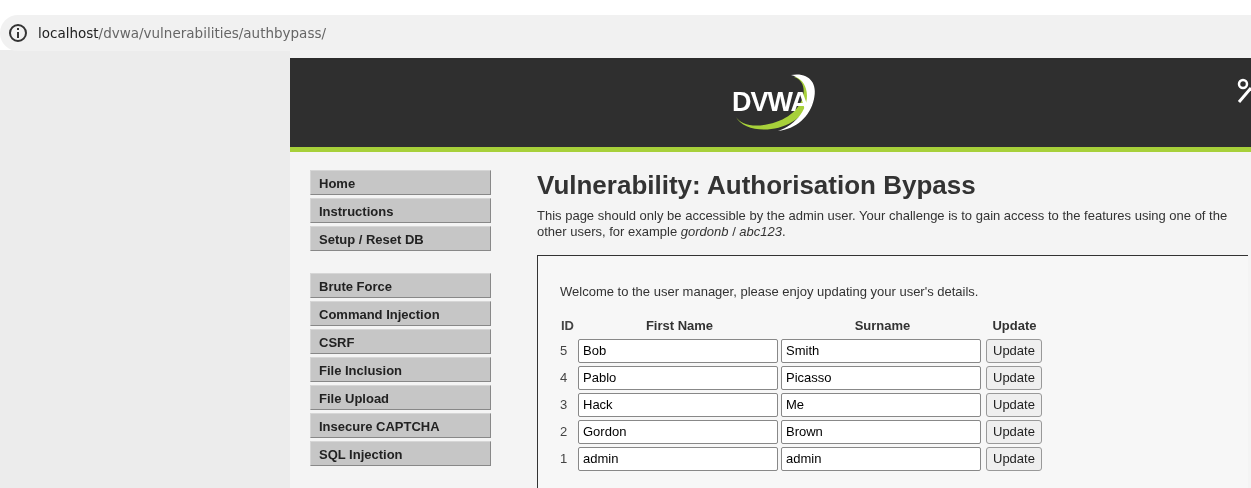  What do you see at coordinates (564, 404) in the screenshot?
I see `id-cell-text: 3` at bounding box center [564, 404].